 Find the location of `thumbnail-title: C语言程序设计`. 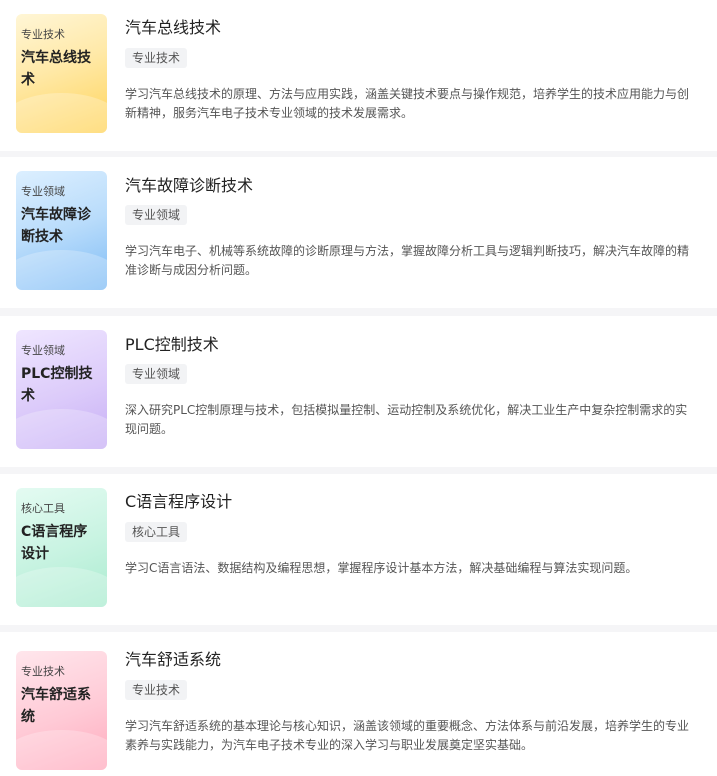

thumbnail-title: C语言程序设计 is located at coordinates (54, 543).